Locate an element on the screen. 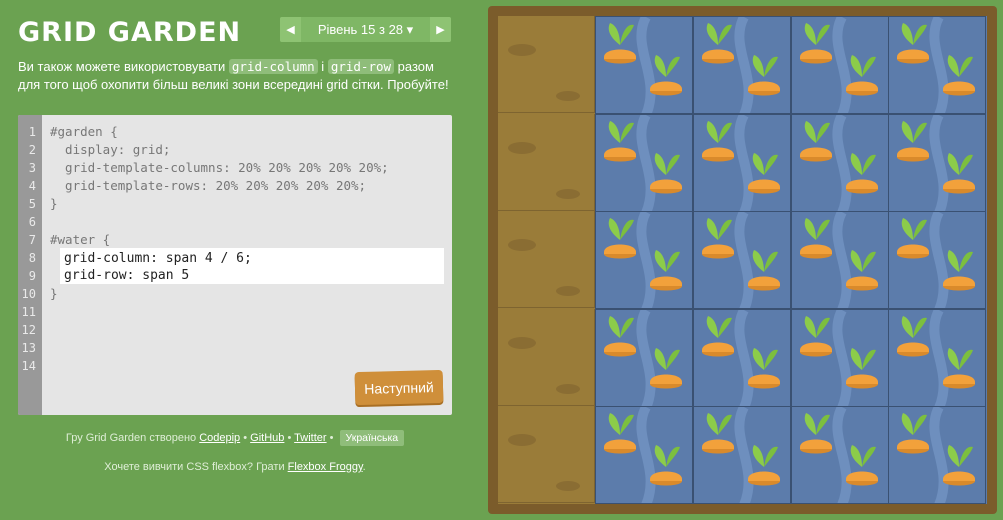 Image resolution: width=1003 pixels, height=520 pixels. level-navigator: ◀ Рівень 15 з 28 ▾ ▶ is located at coordinates (365, 29).